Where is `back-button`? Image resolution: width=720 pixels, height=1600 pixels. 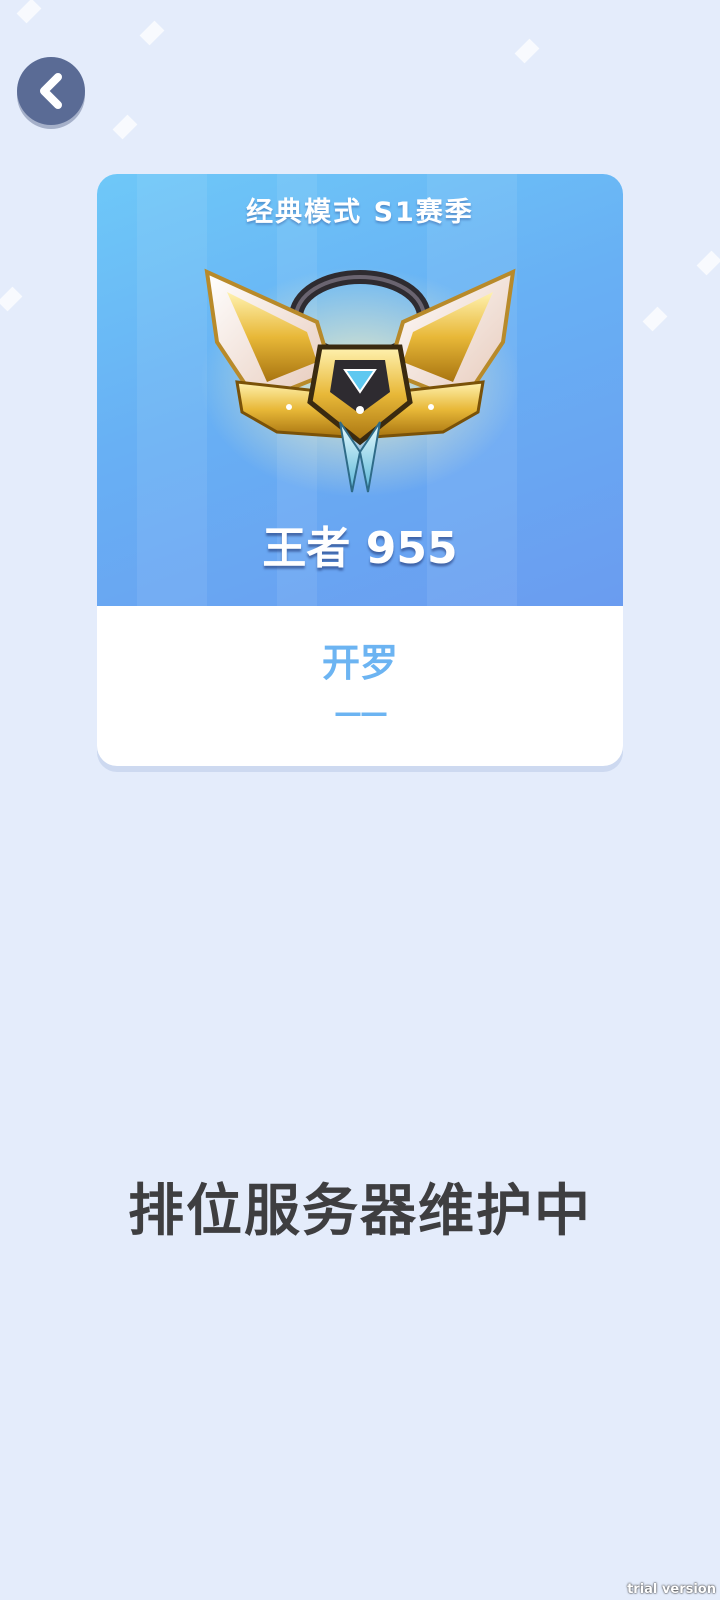
back-button is located at coordinates (51, 91).